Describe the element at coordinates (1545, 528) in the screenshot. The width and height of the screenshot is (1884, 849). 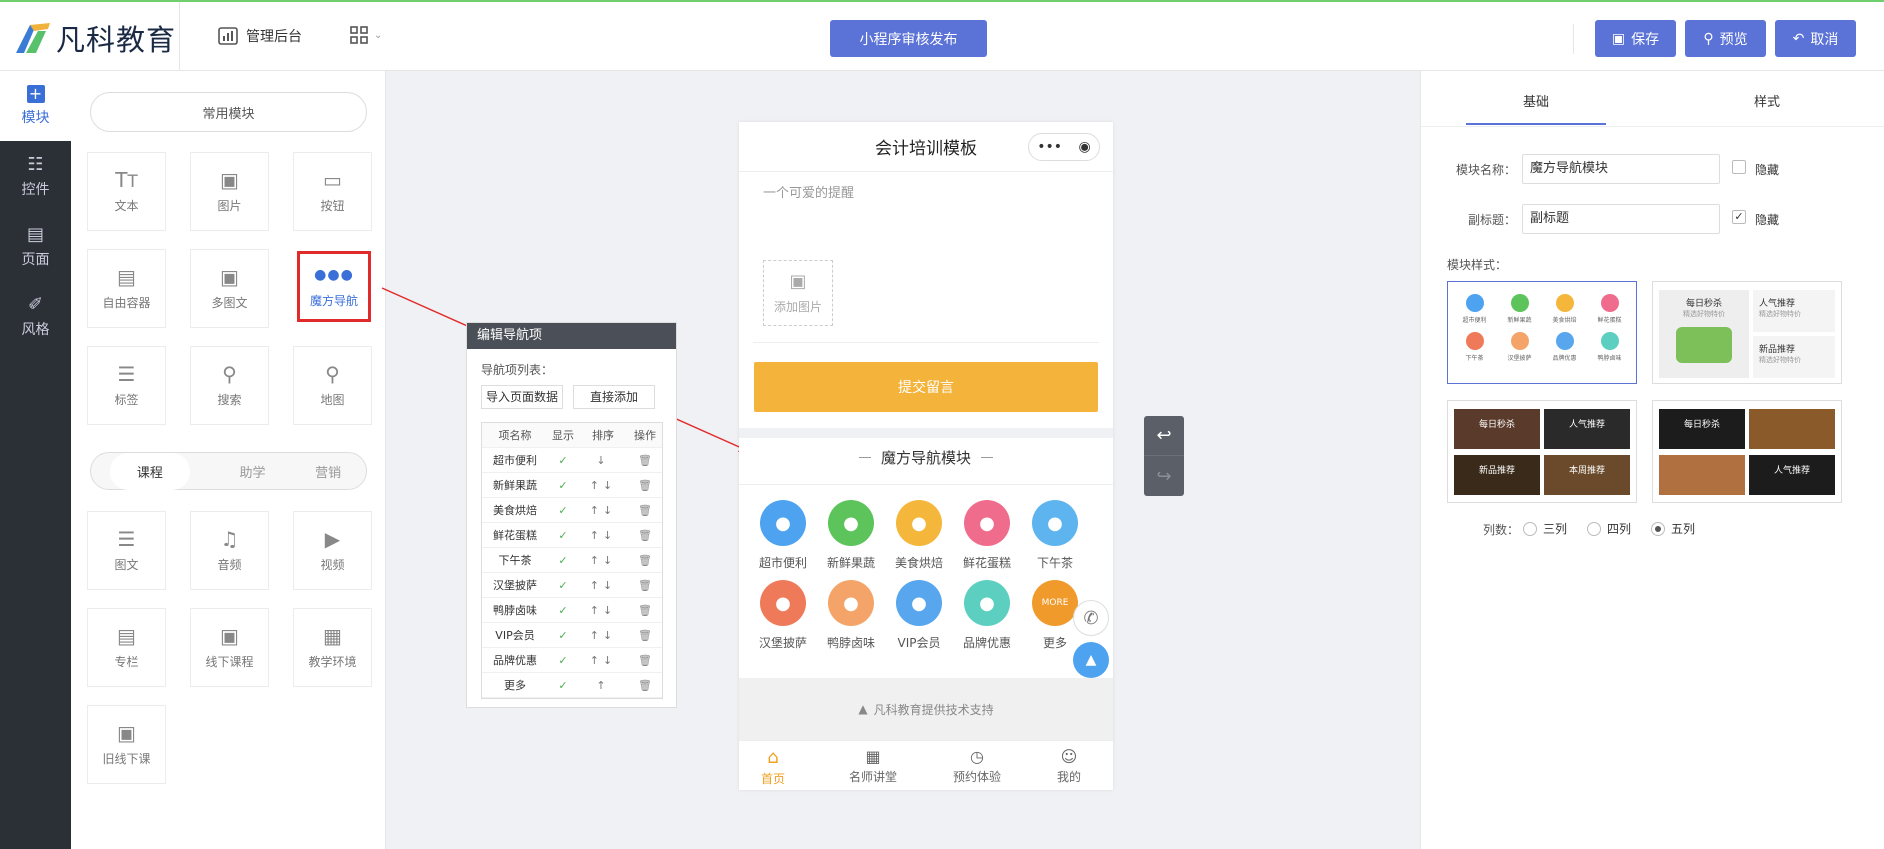
I see `radio-three-columns: 三列` at that location.